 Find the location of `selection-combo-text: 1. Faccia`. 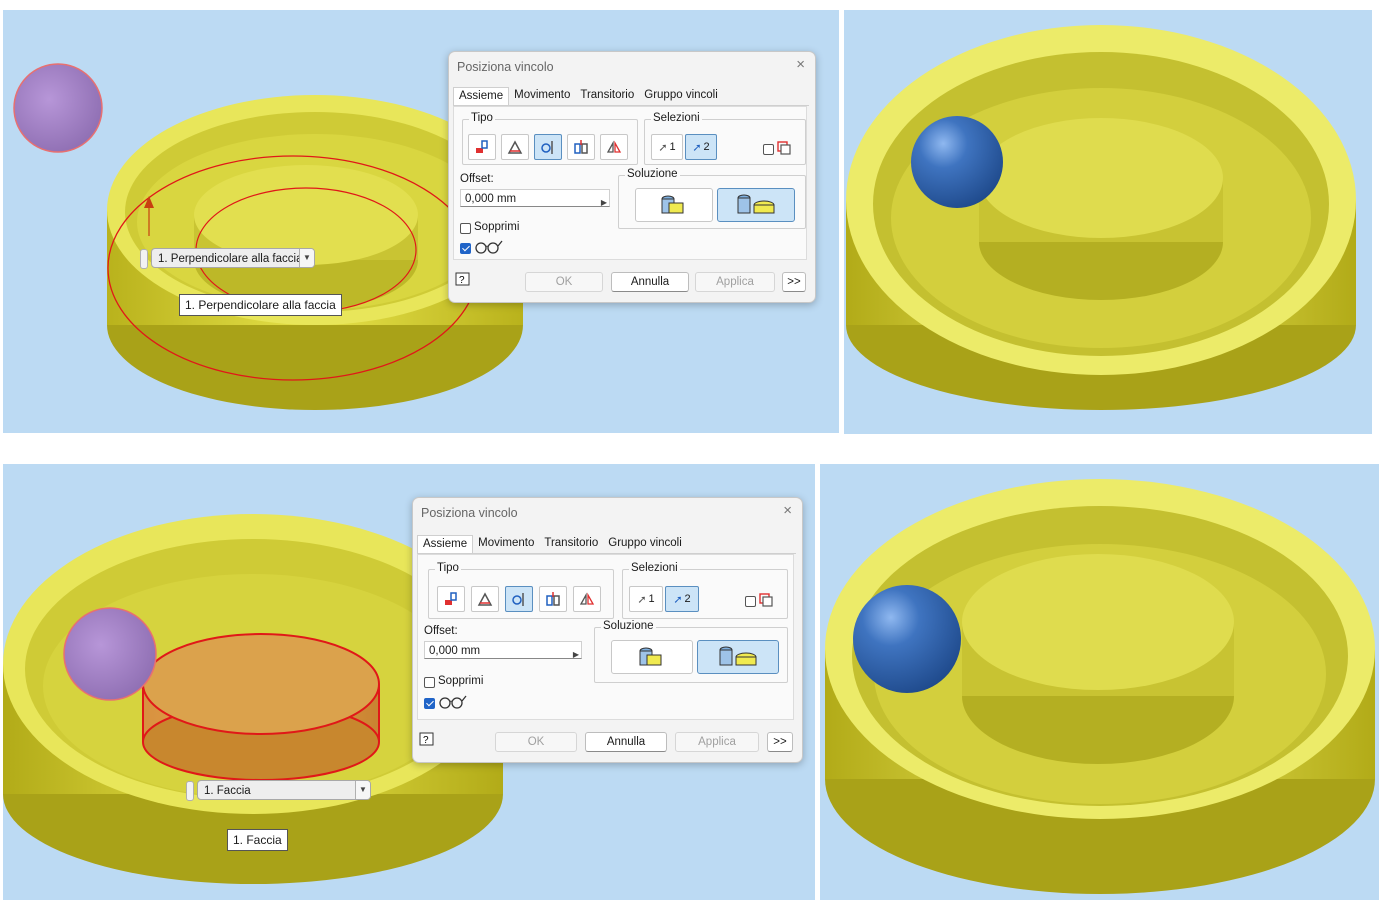

selection-combo-text: 1. Faccia is located at coordinates (227, 791).